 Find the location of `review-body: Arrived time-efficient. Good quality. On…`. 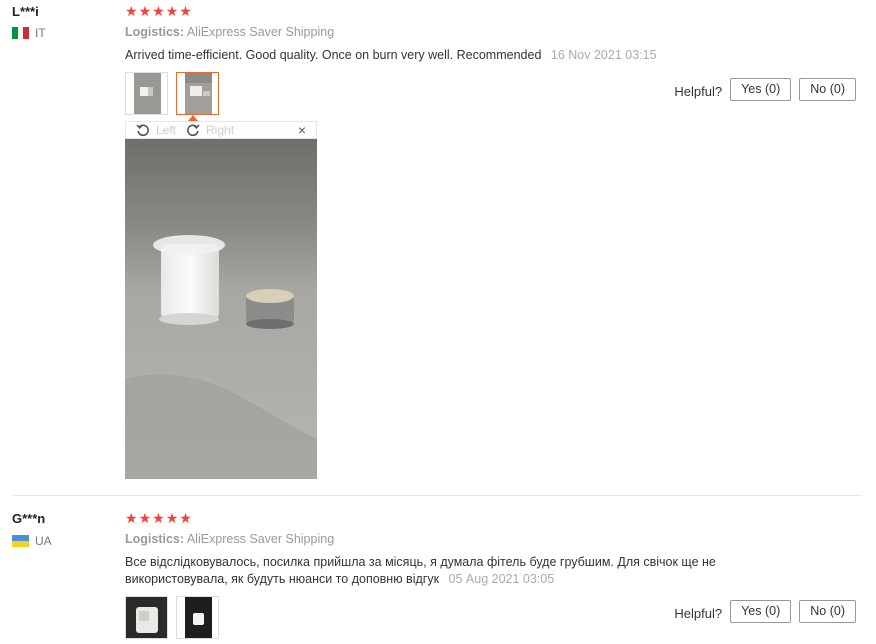

review-body: Arrived time-efficient. Good quality. On… is located at coordinates (333, 55).